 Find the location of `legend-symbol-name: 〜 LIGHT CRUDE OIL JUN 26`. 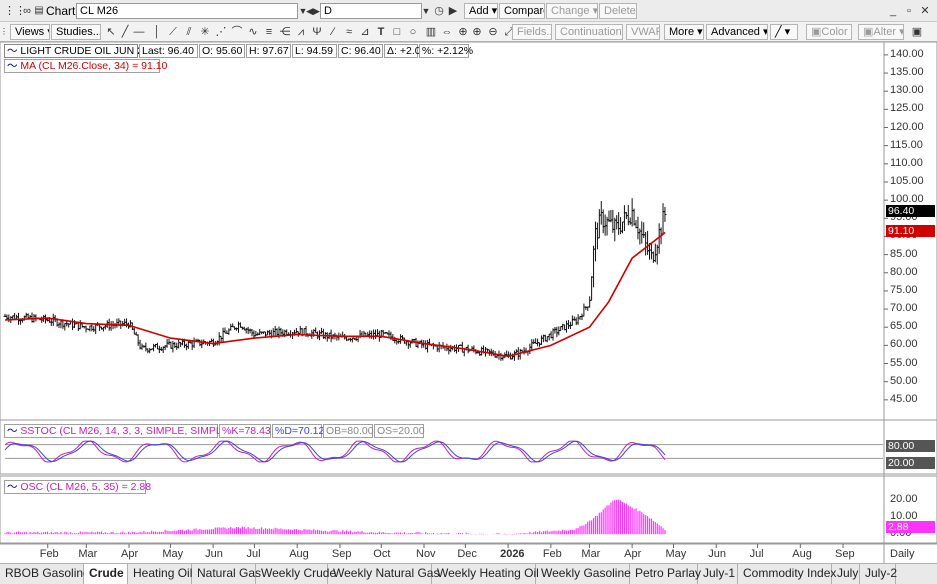

legend-symbol-name: 〜 LIGHT CRUDE OIL JUN 26 is located at coordinates (76, 51).